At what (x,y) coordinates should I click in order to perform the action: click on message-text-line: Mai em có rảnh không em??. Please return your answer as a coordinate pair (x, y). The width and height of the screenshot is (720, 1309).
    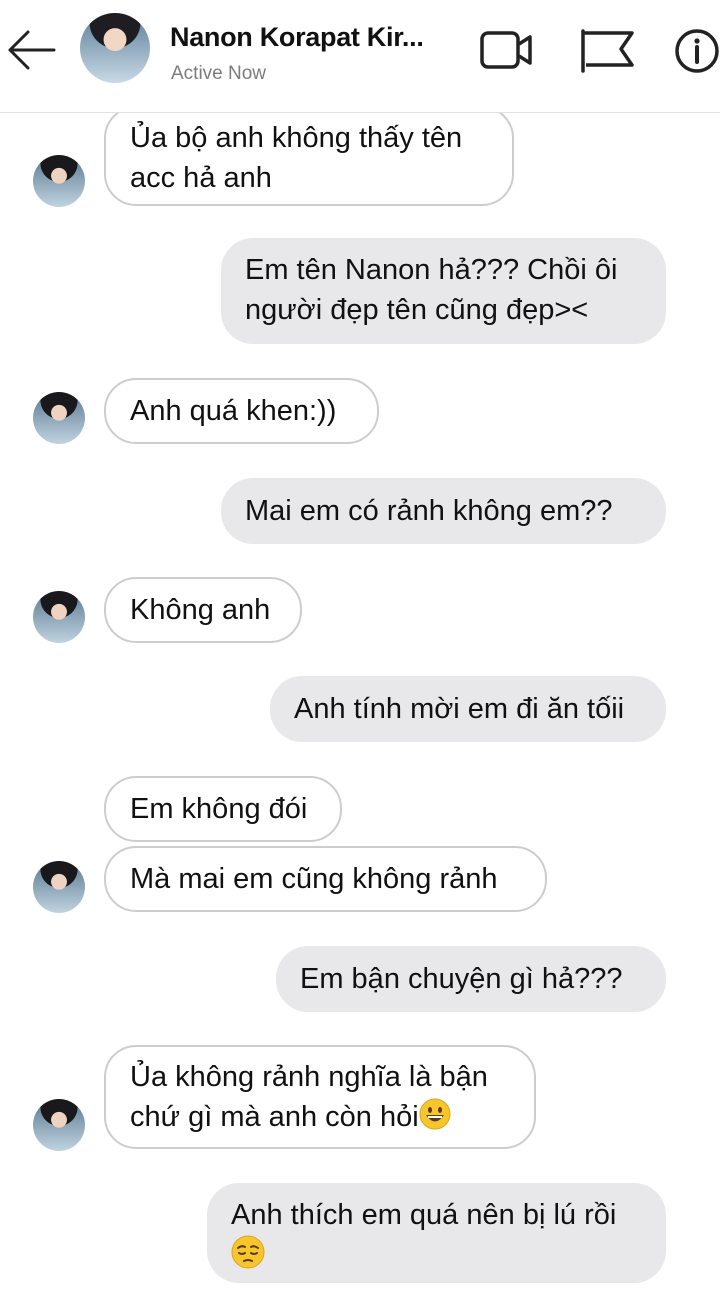
    Looking at the image, I should click on (429, 511).